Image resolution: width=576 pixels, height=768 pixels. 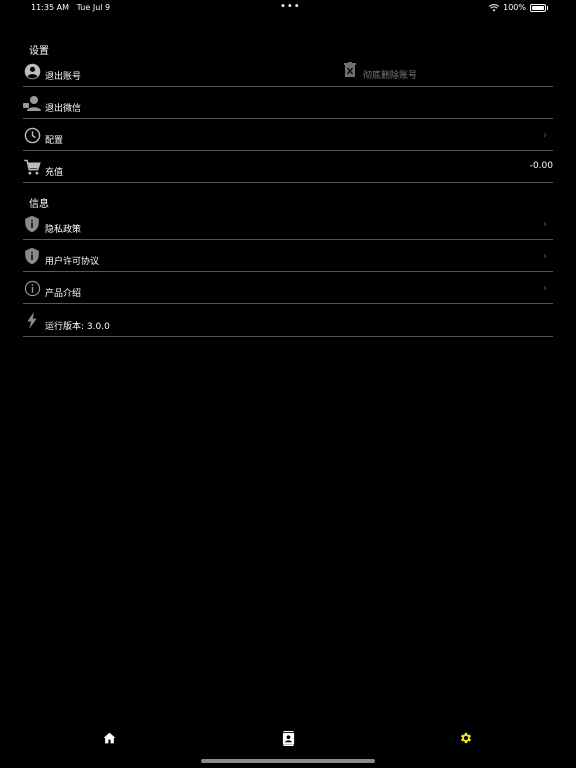 What do you see at coordinates (288, 324) in the screenshot?
I see `version-row: 运行版本: 3.0.0` at bounding box center [288, 324].